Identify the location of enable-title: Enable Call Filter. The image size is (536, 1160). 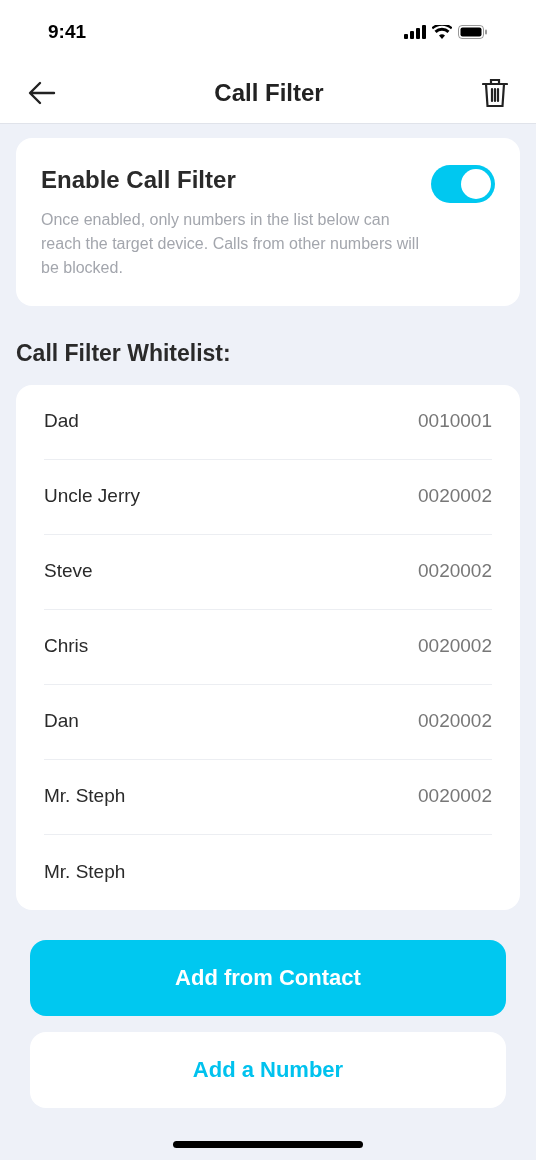
(139, 180).